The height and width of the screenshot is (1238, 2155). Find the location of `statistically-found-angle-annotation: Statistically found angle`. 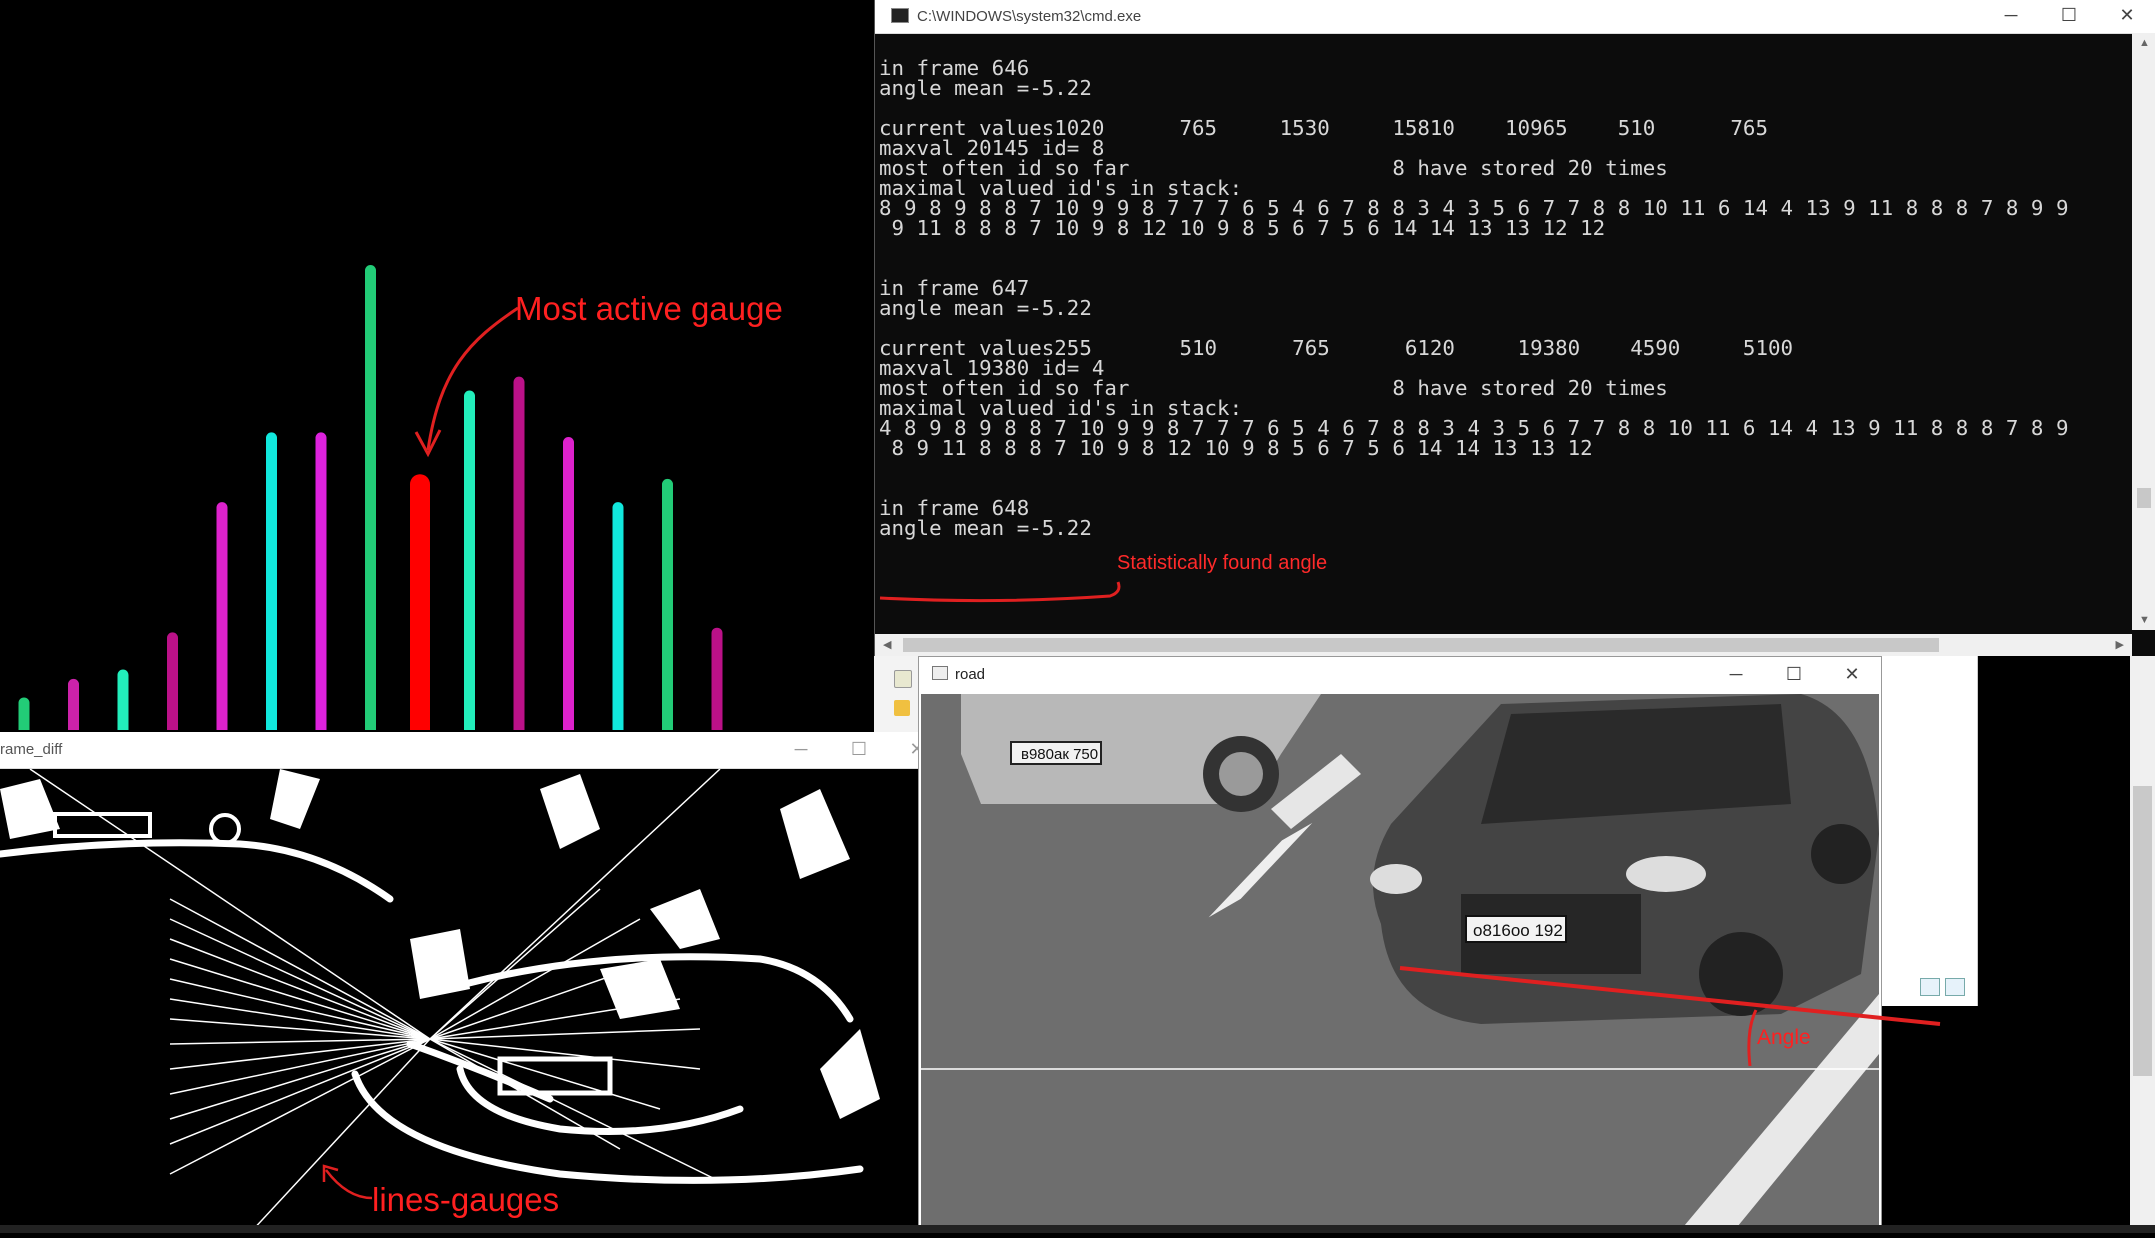

statistically-found-angle-annotation: Statistically found angle is located at coordinates (1222, 563).